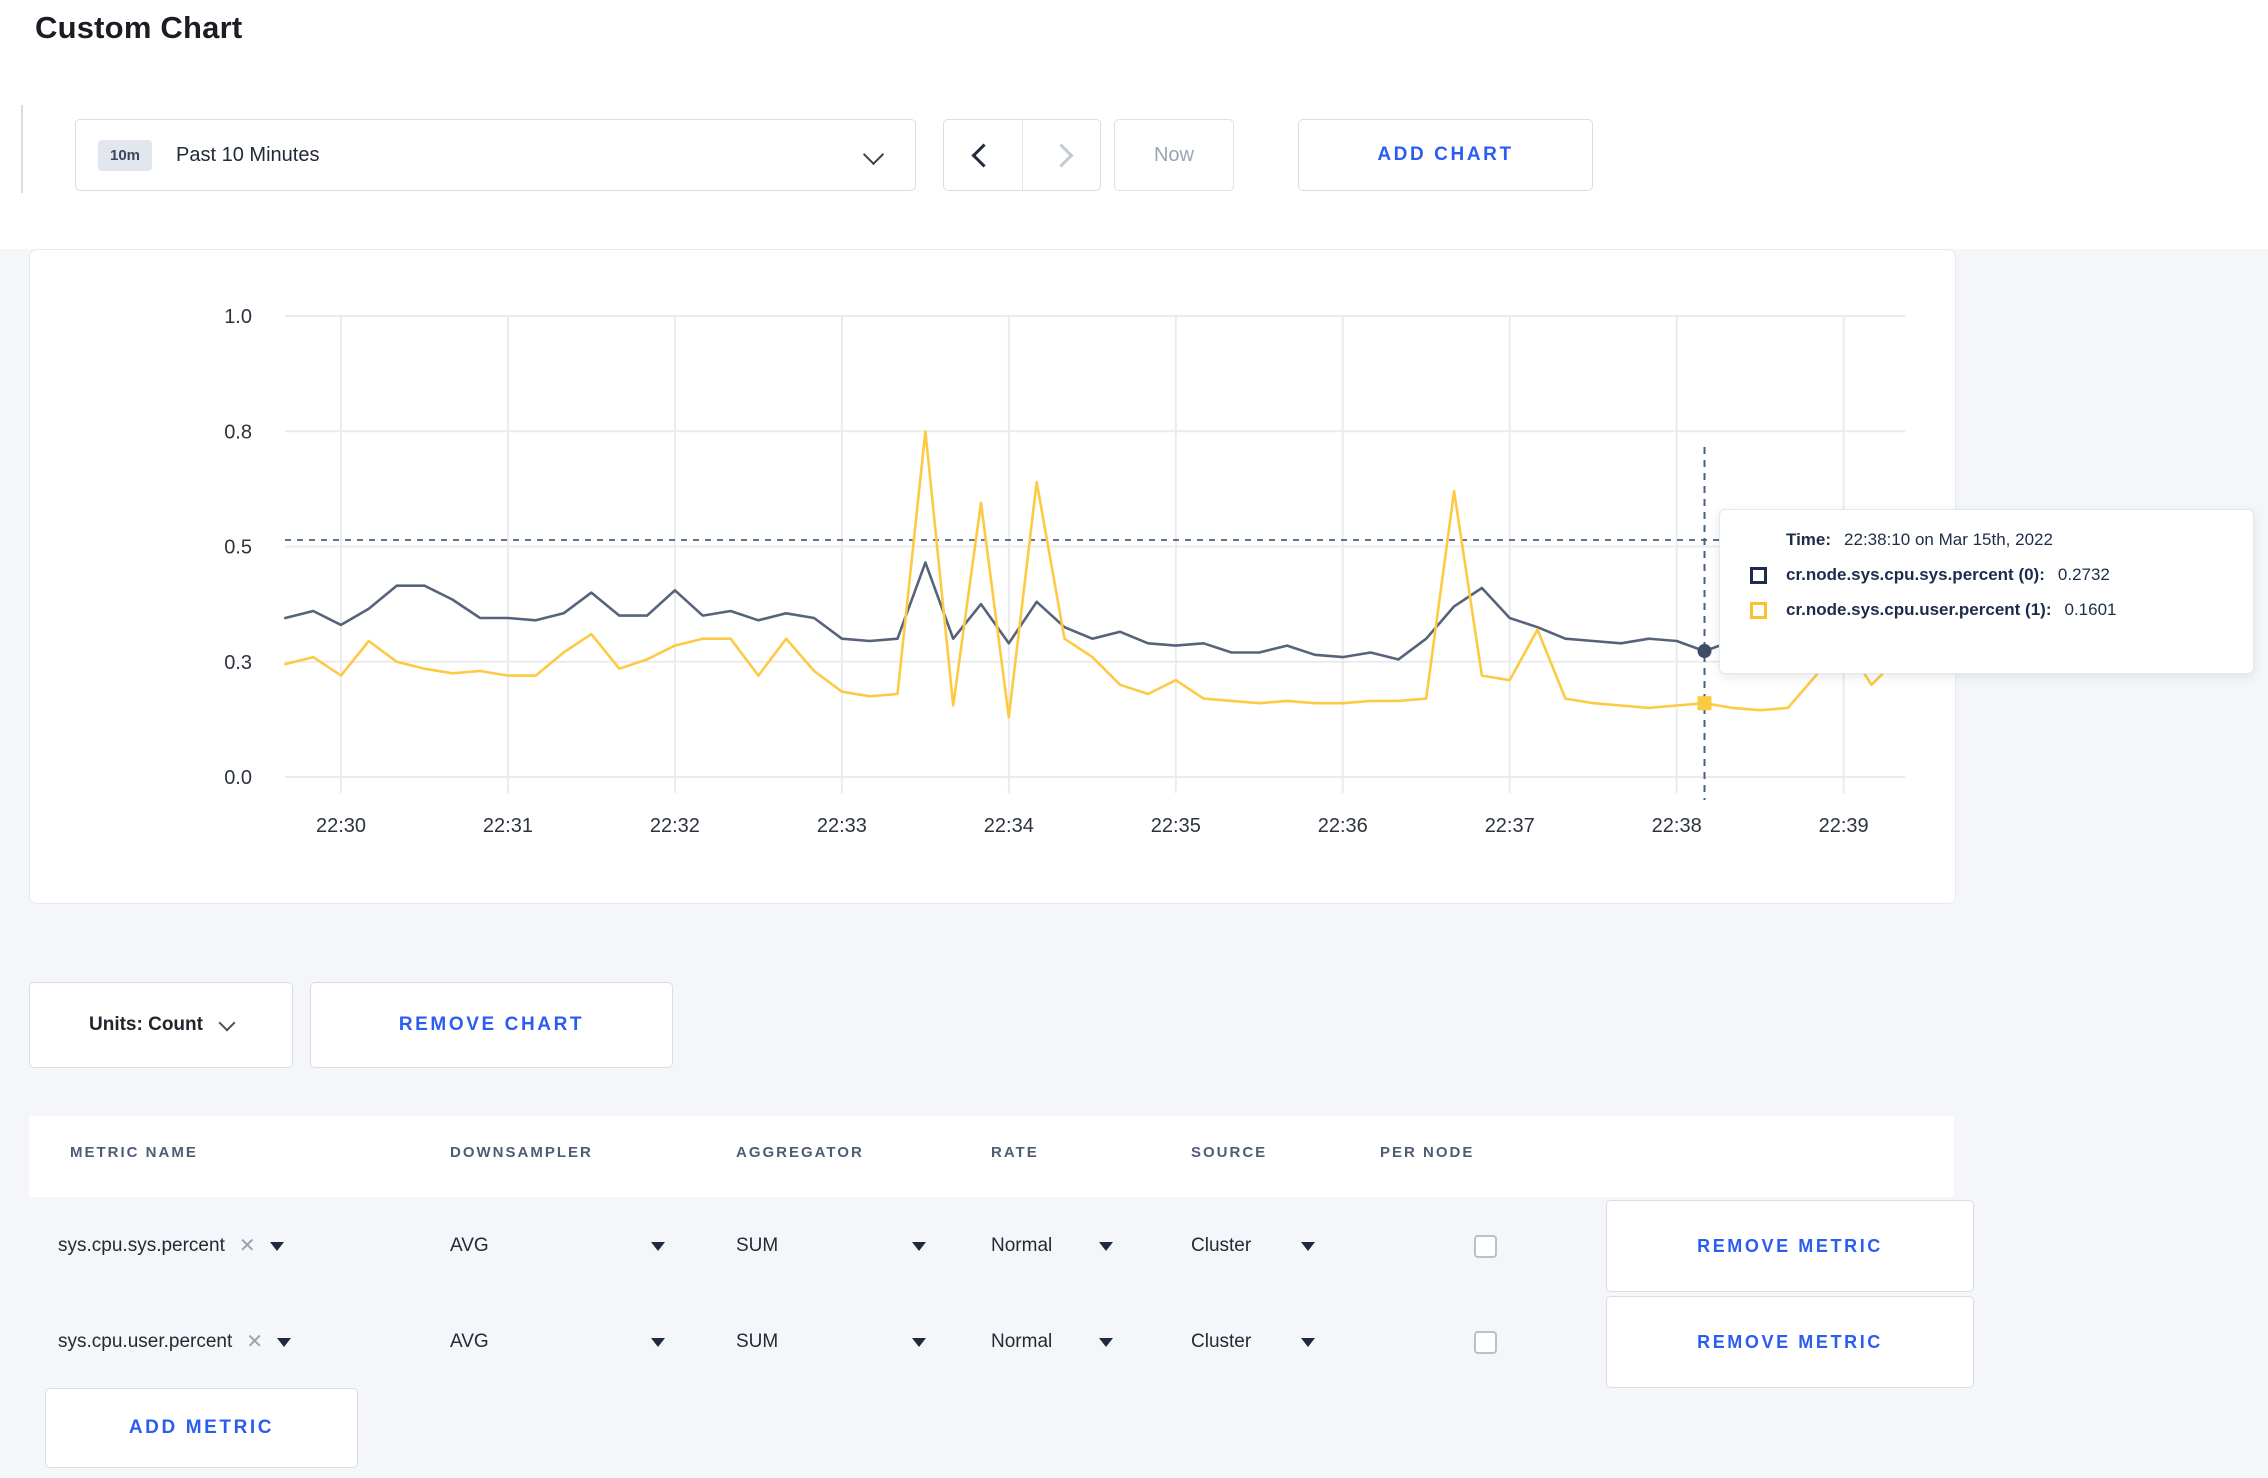 Image resolution: width=2268 pixels, height=1478 pixels. I want to click on x-tick-label: 22:38, so click(1677, 826).